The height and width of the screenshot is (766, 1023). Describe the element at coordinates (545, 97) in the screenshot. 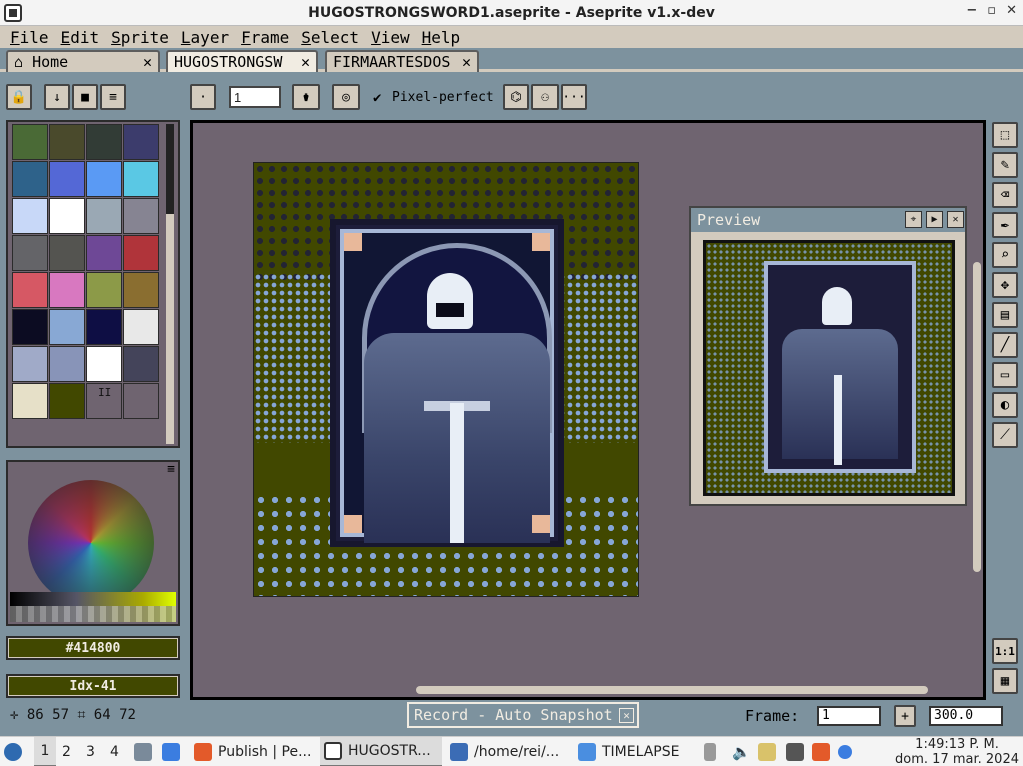

I see `dynamics-icon: ⚇` at that location.